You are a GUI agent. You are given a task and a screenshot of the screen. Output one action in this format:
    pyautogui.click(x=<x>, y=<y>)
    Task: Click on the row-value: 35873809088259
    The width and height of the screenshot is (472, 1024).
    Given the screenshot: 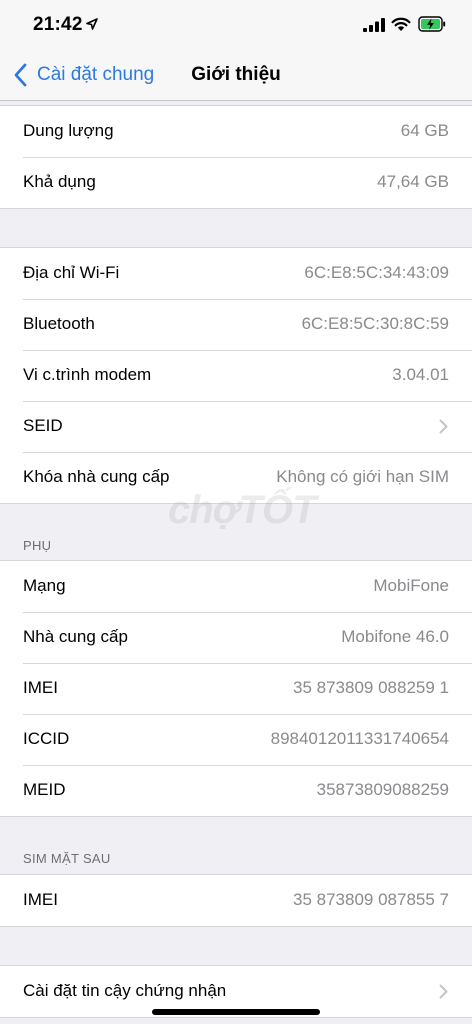 What is the action you would take?
    pyautogui.click(x=382, y=789)
    